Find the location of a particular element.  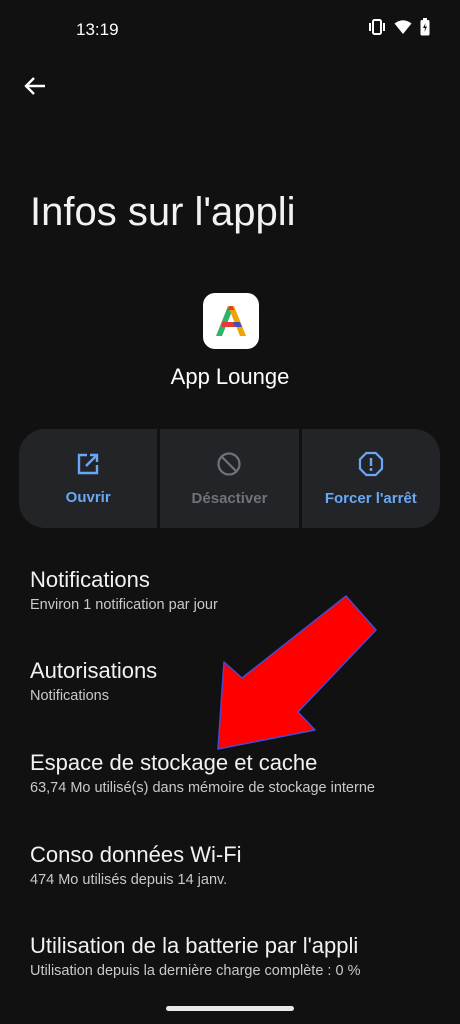

disable-button-label: Désactiver is located at coordinates (229, 498).